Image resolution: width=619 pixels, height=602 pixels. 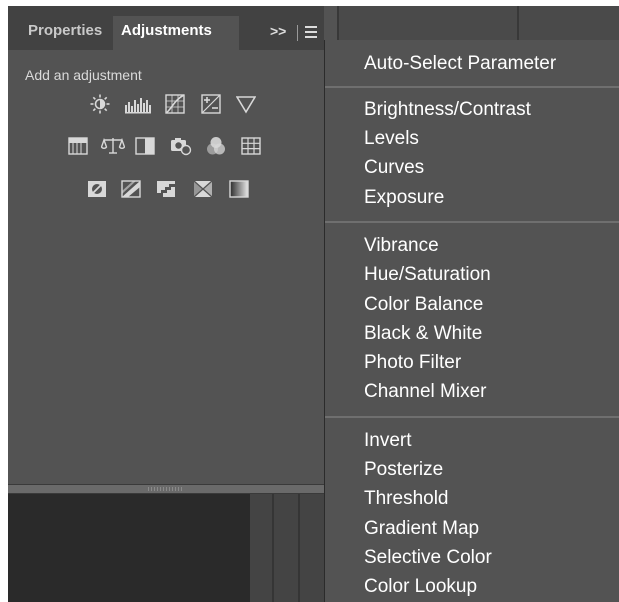 I want to click on layers-panel-area, so click(x=129, y=548).